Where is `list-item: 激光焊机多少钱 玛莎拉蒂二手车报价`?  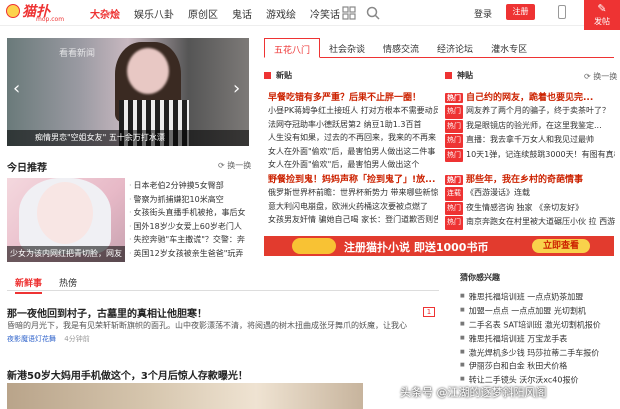 list-item: 激光焊机多少钱 玛莎拉蒂二手车报价 is located at coordinates (539, 353).